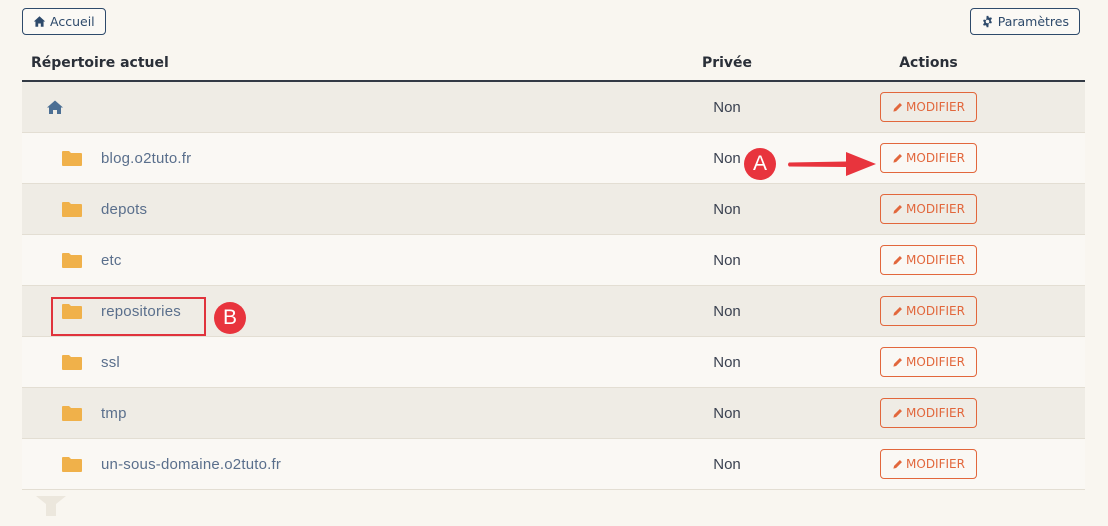 This screenshot has width=1108, height=526. Describe the element at coordinates (72, 21) in the screenshot. I see `home-button-label: Accueil` at that location.